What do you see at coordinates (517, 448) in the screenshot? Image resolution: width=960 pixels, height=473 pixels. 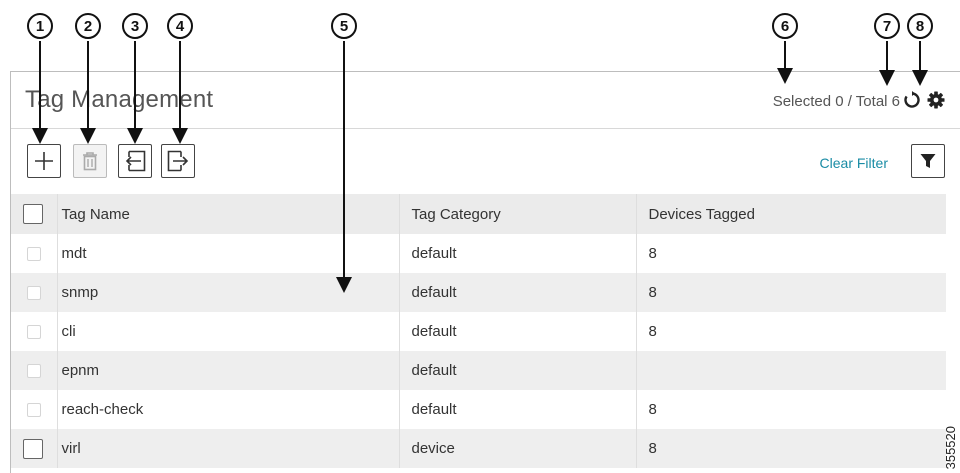 I see `tag-category-cell: device` at bounding box center [517, 448].